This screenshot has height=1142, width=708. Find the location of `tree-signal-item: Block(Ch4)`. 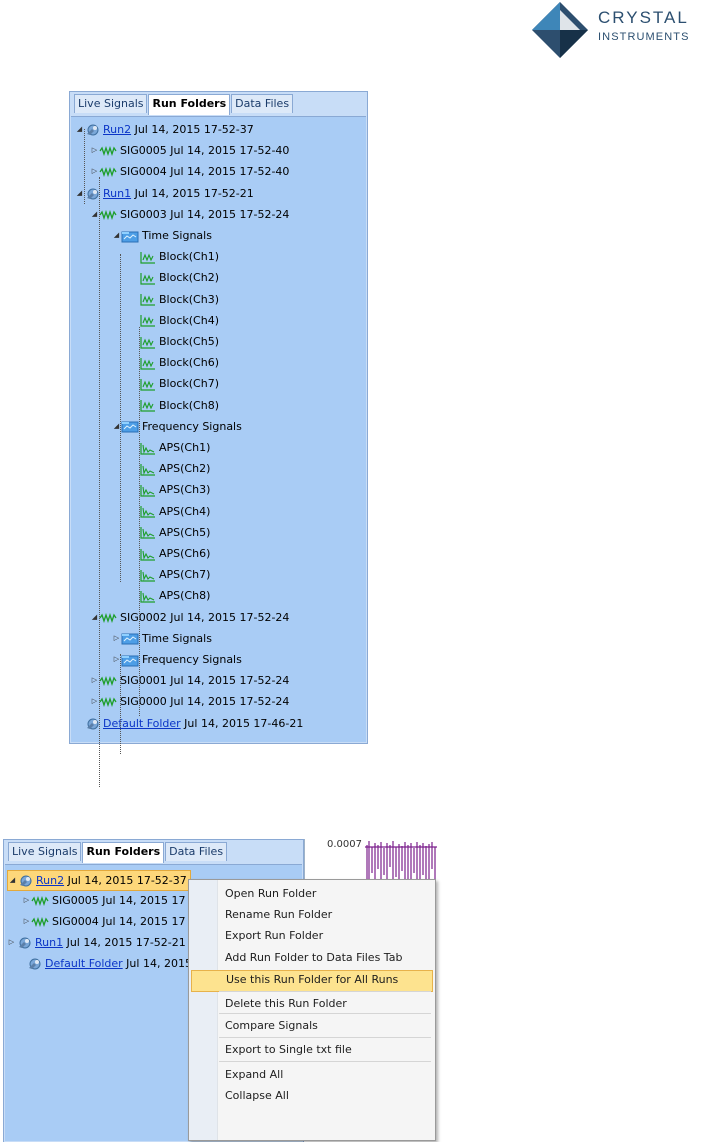

tree-signal-item: Block(Ch4) is located at coordinates (175, 320).